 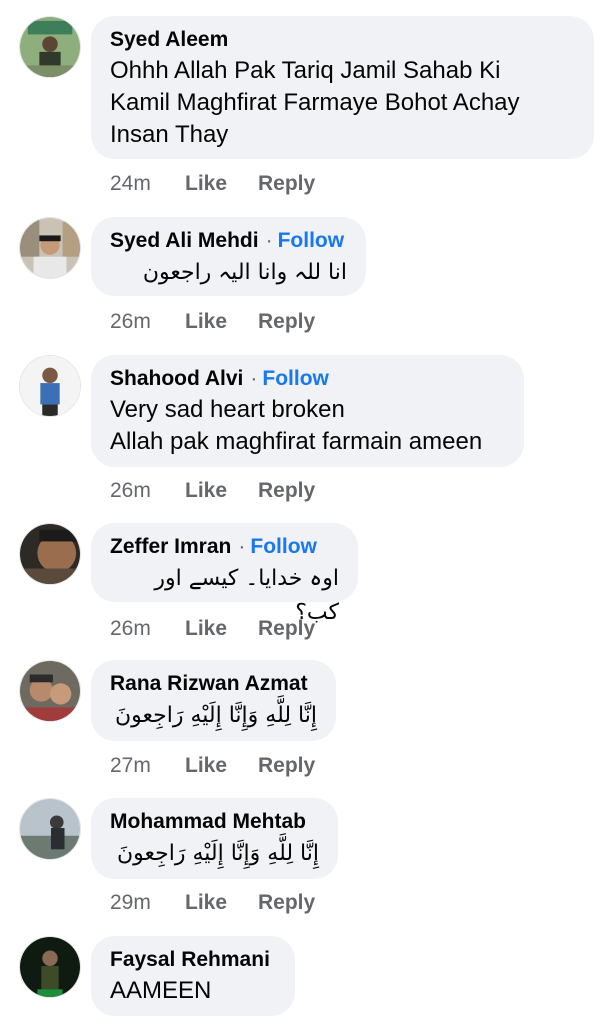 What do you see at coordinates (147, 184) in the screenshot?
I see `timestamp: 24m` at bounding box center [147, 184].